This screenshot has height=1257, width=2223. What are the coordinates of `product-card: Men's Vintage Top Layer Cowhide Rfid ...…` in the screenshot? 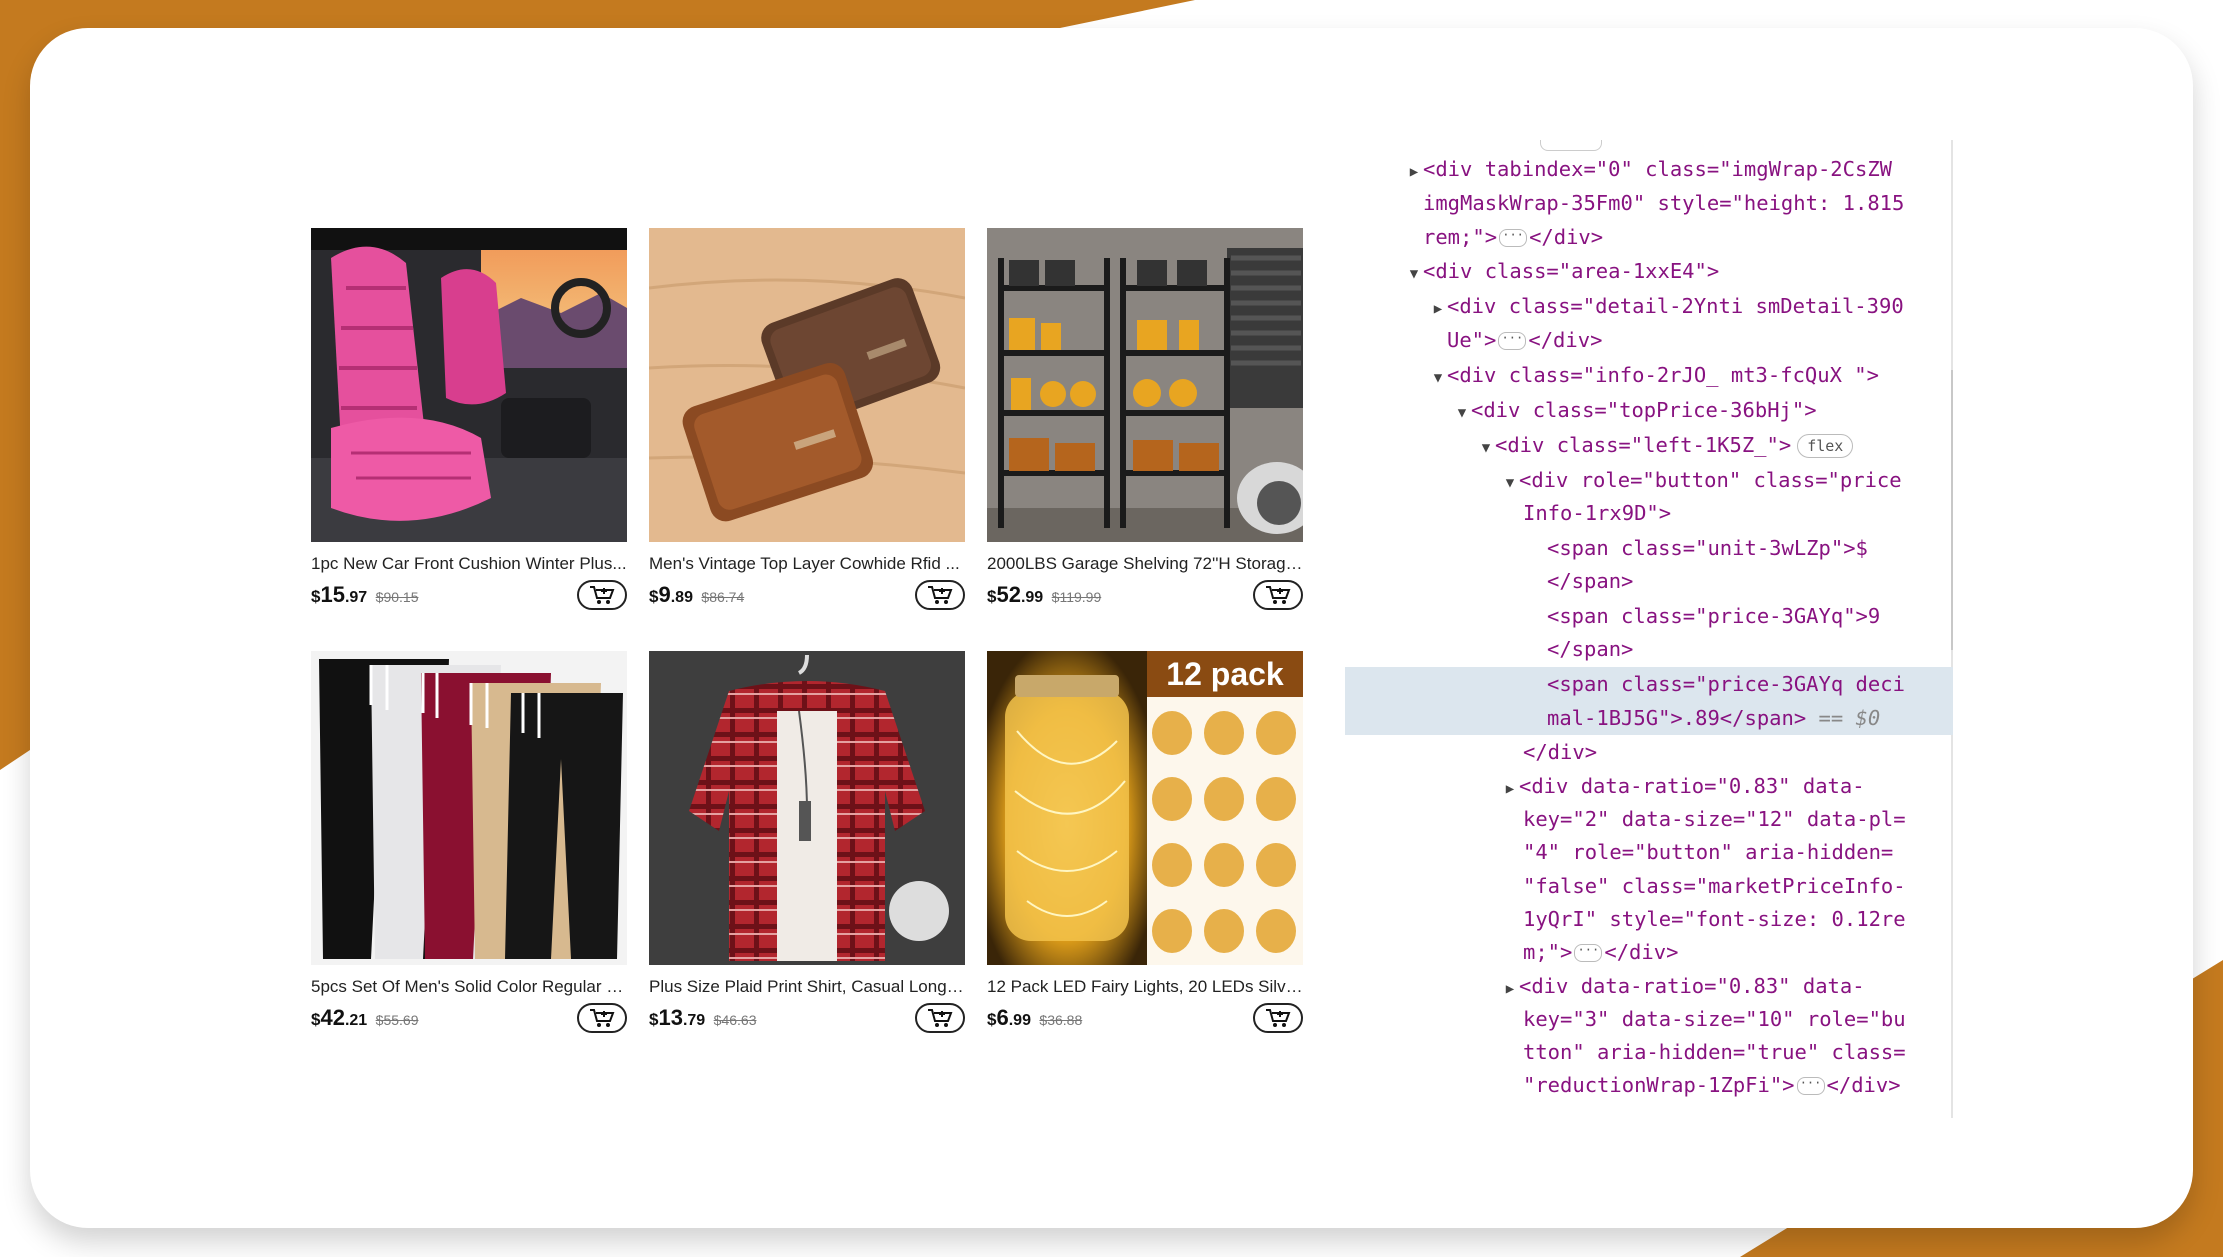 It's located at (807, 419).